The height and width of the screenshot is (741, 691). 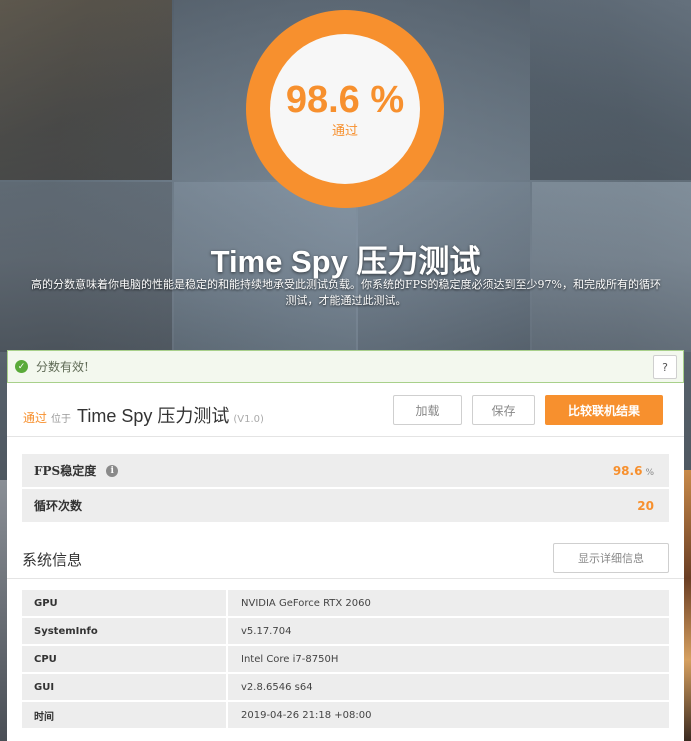 I want to click on valid-score-banner: ✓ 分数有效! ?, so click(x=345, y=366).